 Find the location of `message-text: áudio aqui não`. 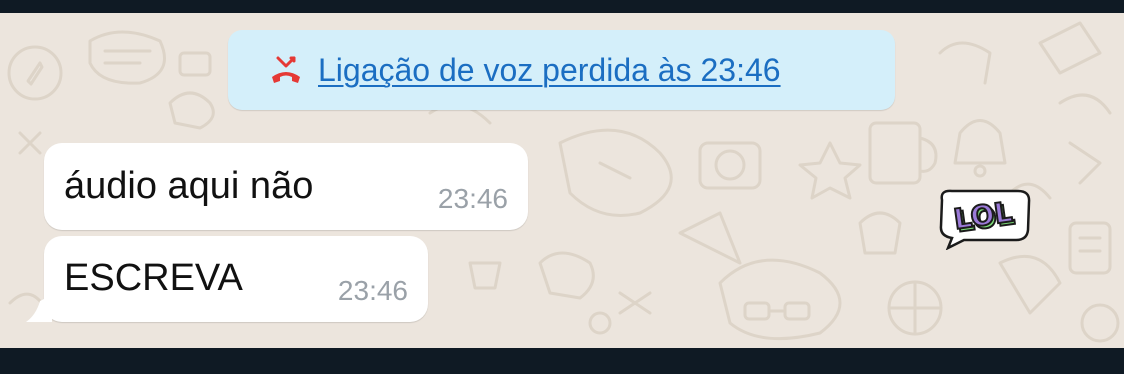

message-text: áudio aqui não is located at coordinates (189, 186).